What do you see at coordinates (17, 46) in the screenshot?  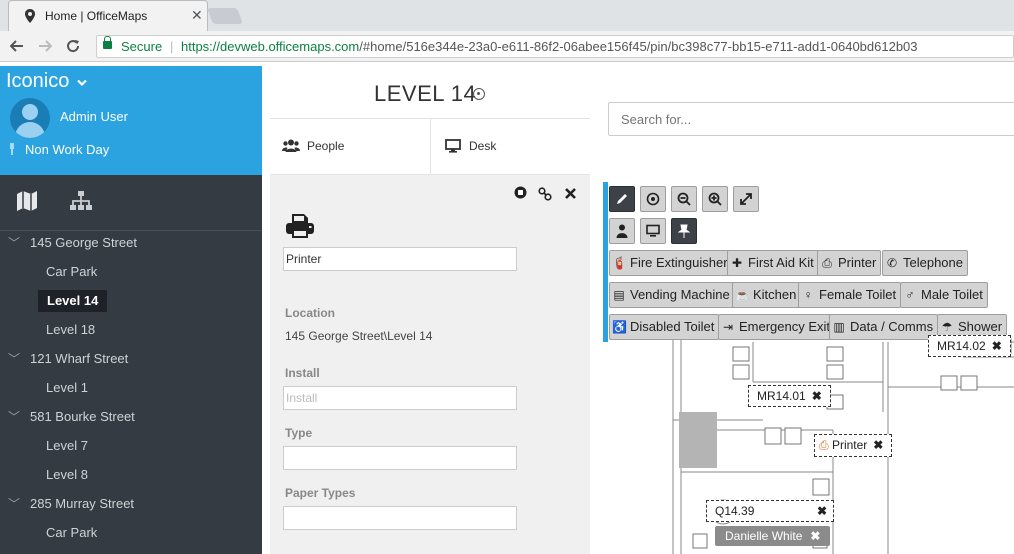 I see `back-icon` at bounding box center [17, 46].